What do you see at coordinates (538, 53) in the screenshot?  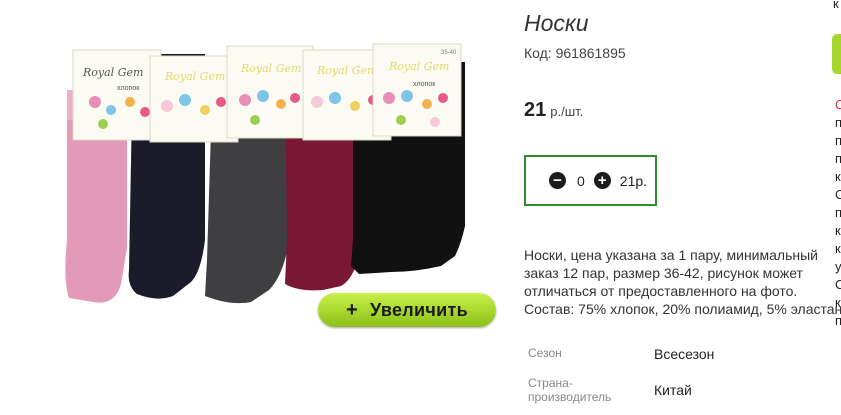 I see `product-code-label: Код:` at bounding box center [538, 53].